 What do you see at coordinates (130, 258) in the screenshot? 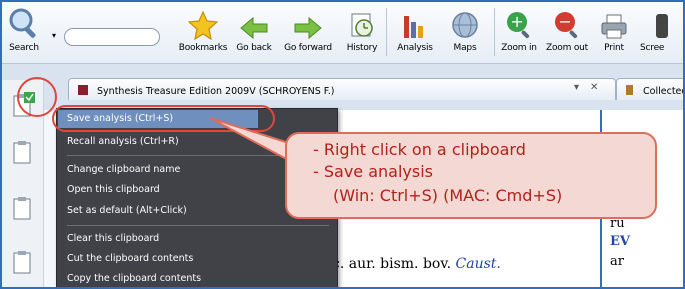
I see `menu-item-cut-contents: Cut the clipboard contents` at bounding box center [130, 258].